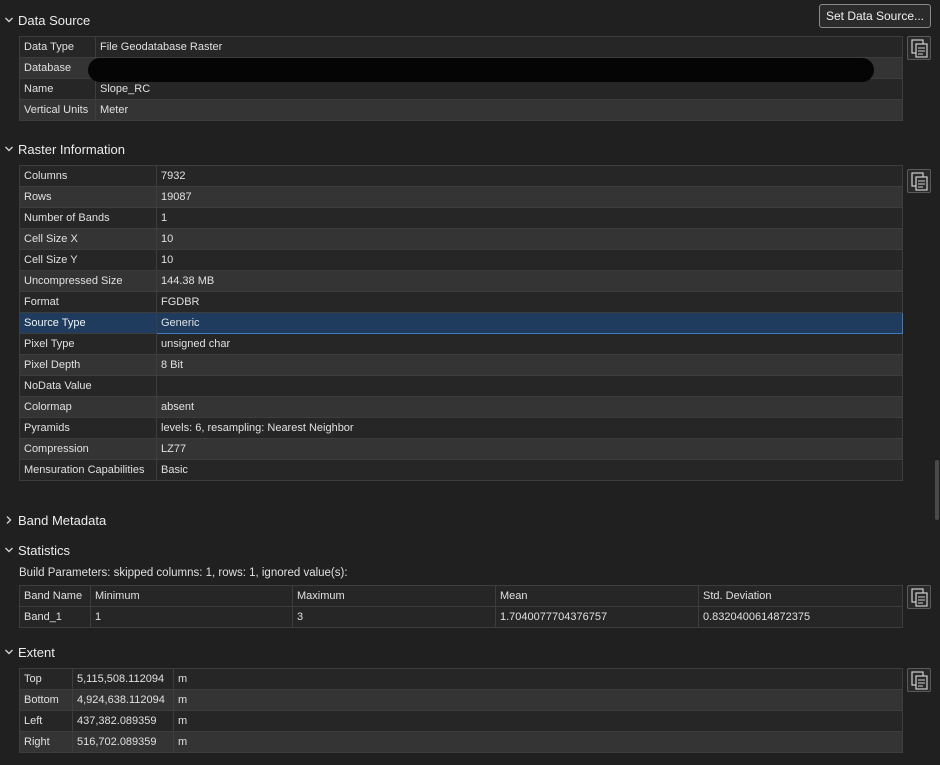  I want to click on property-name: Pixel Depth, so click(88, 365).